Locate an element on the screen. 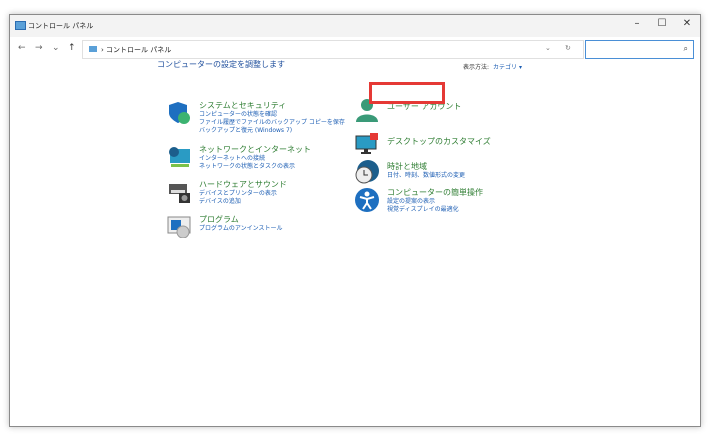 The height and width of the screenshot is (443, 708). navigation-bar: ← → ⌄ ↑ › コントロール パネル ⌄ ↻ ⌕ is located at coordinates (355, 49).